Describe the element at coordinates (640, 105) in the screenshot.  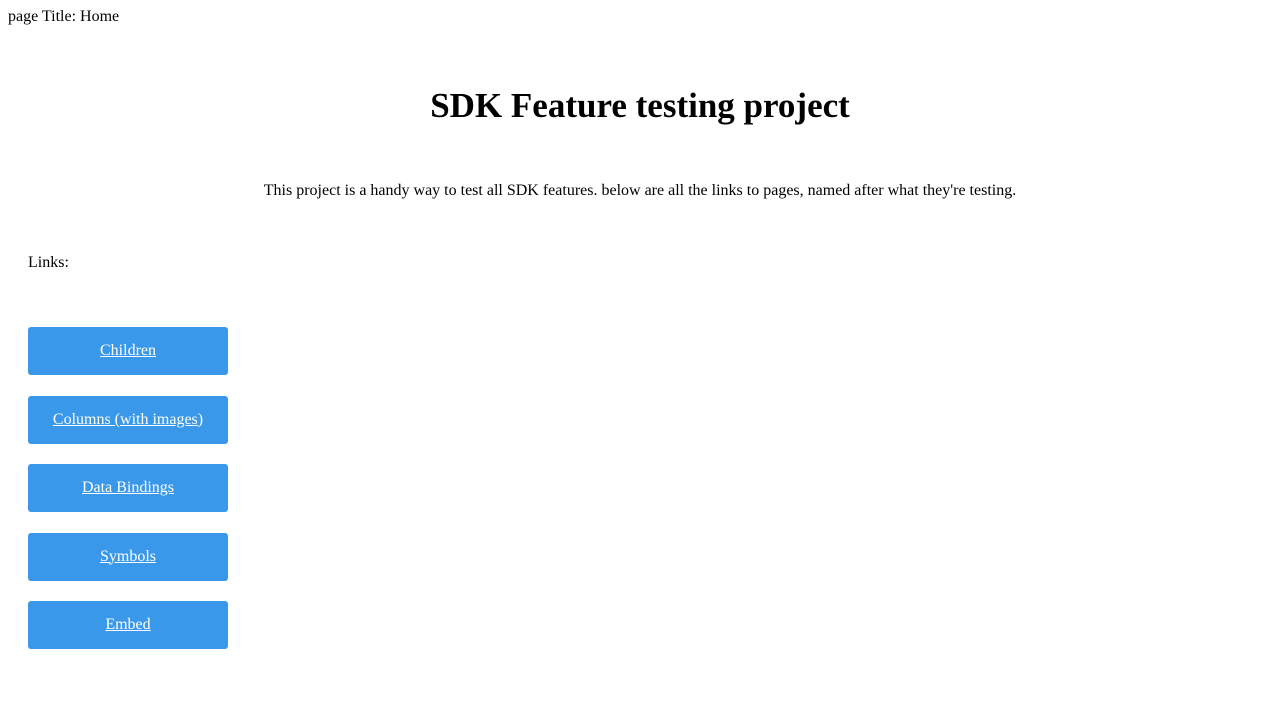
I see `page-heading: SDK Feature testing project` at that location.